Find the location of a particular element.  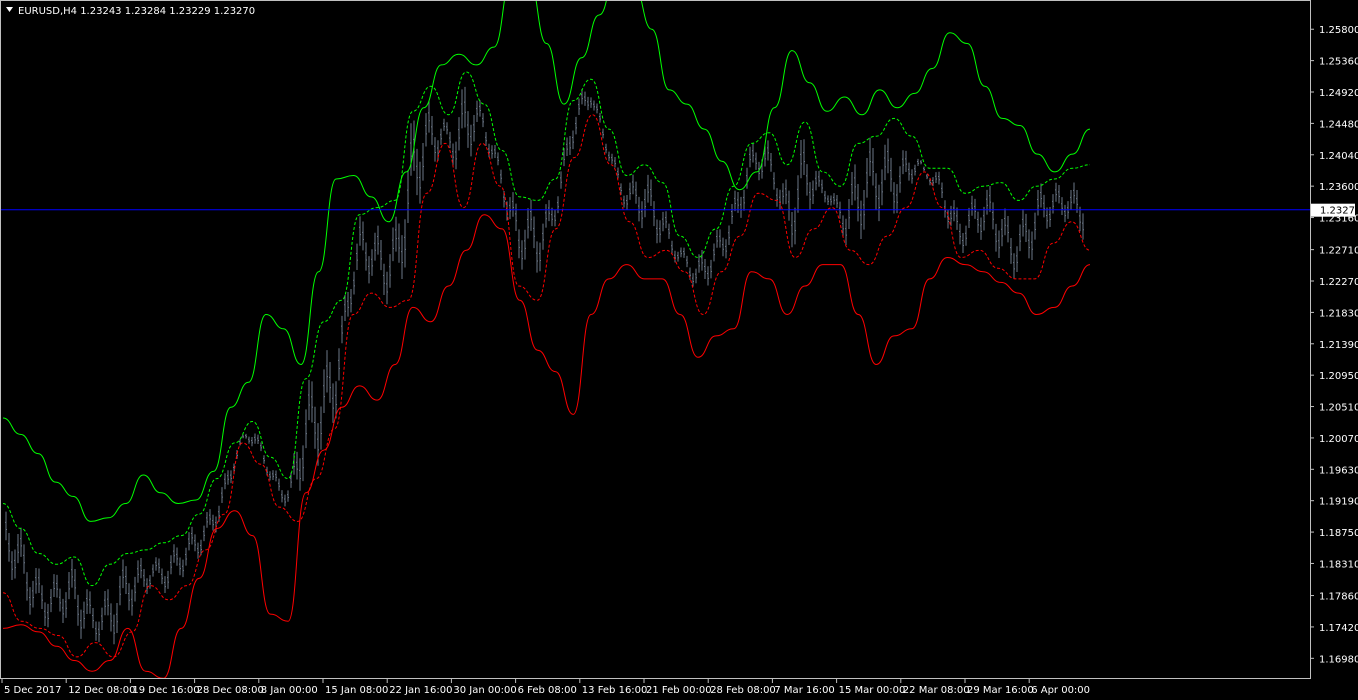

x-tick-label: 8 Jan 00:00 is located at coordinates (289, 690).